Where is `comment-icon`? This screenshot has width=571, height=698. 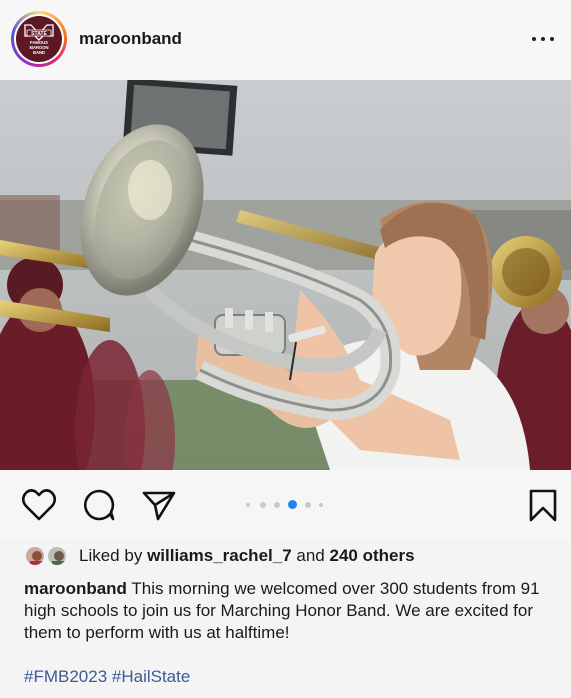 comment-icon is located at coordinates (99, 505).